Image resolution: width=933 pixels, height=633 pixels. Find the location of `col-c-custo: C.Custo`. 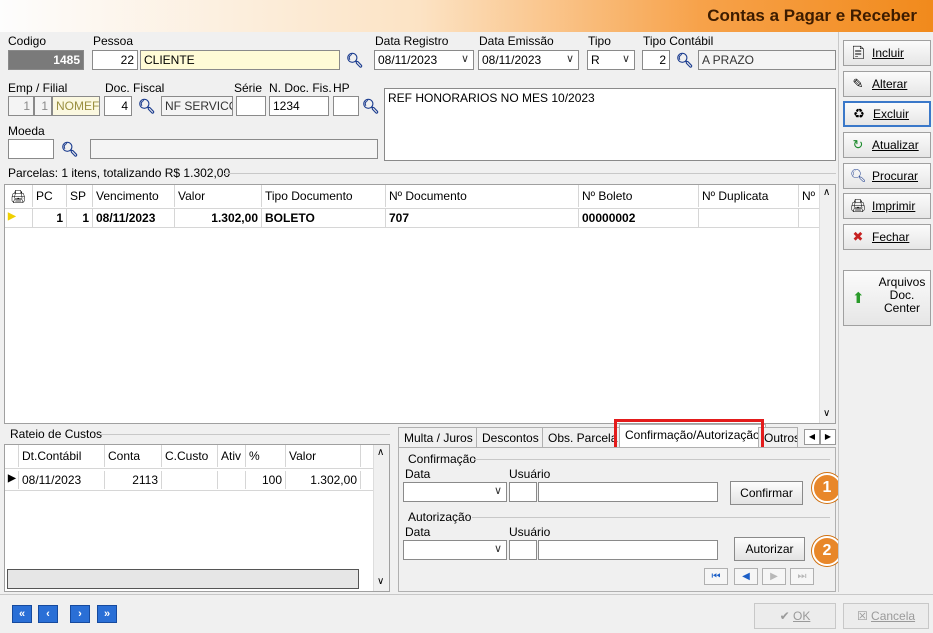

col-c-custo: C.Custo is located at coordinates (190, 456).